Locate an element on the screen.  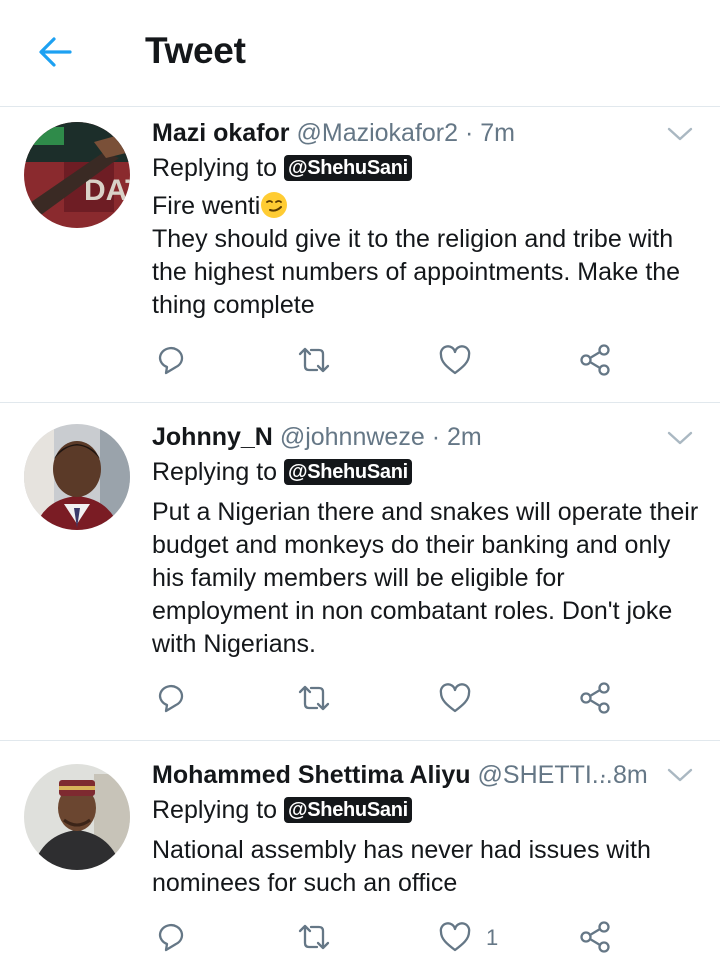
tweet-line: Fire wenti is located at coordinates (206, 206).